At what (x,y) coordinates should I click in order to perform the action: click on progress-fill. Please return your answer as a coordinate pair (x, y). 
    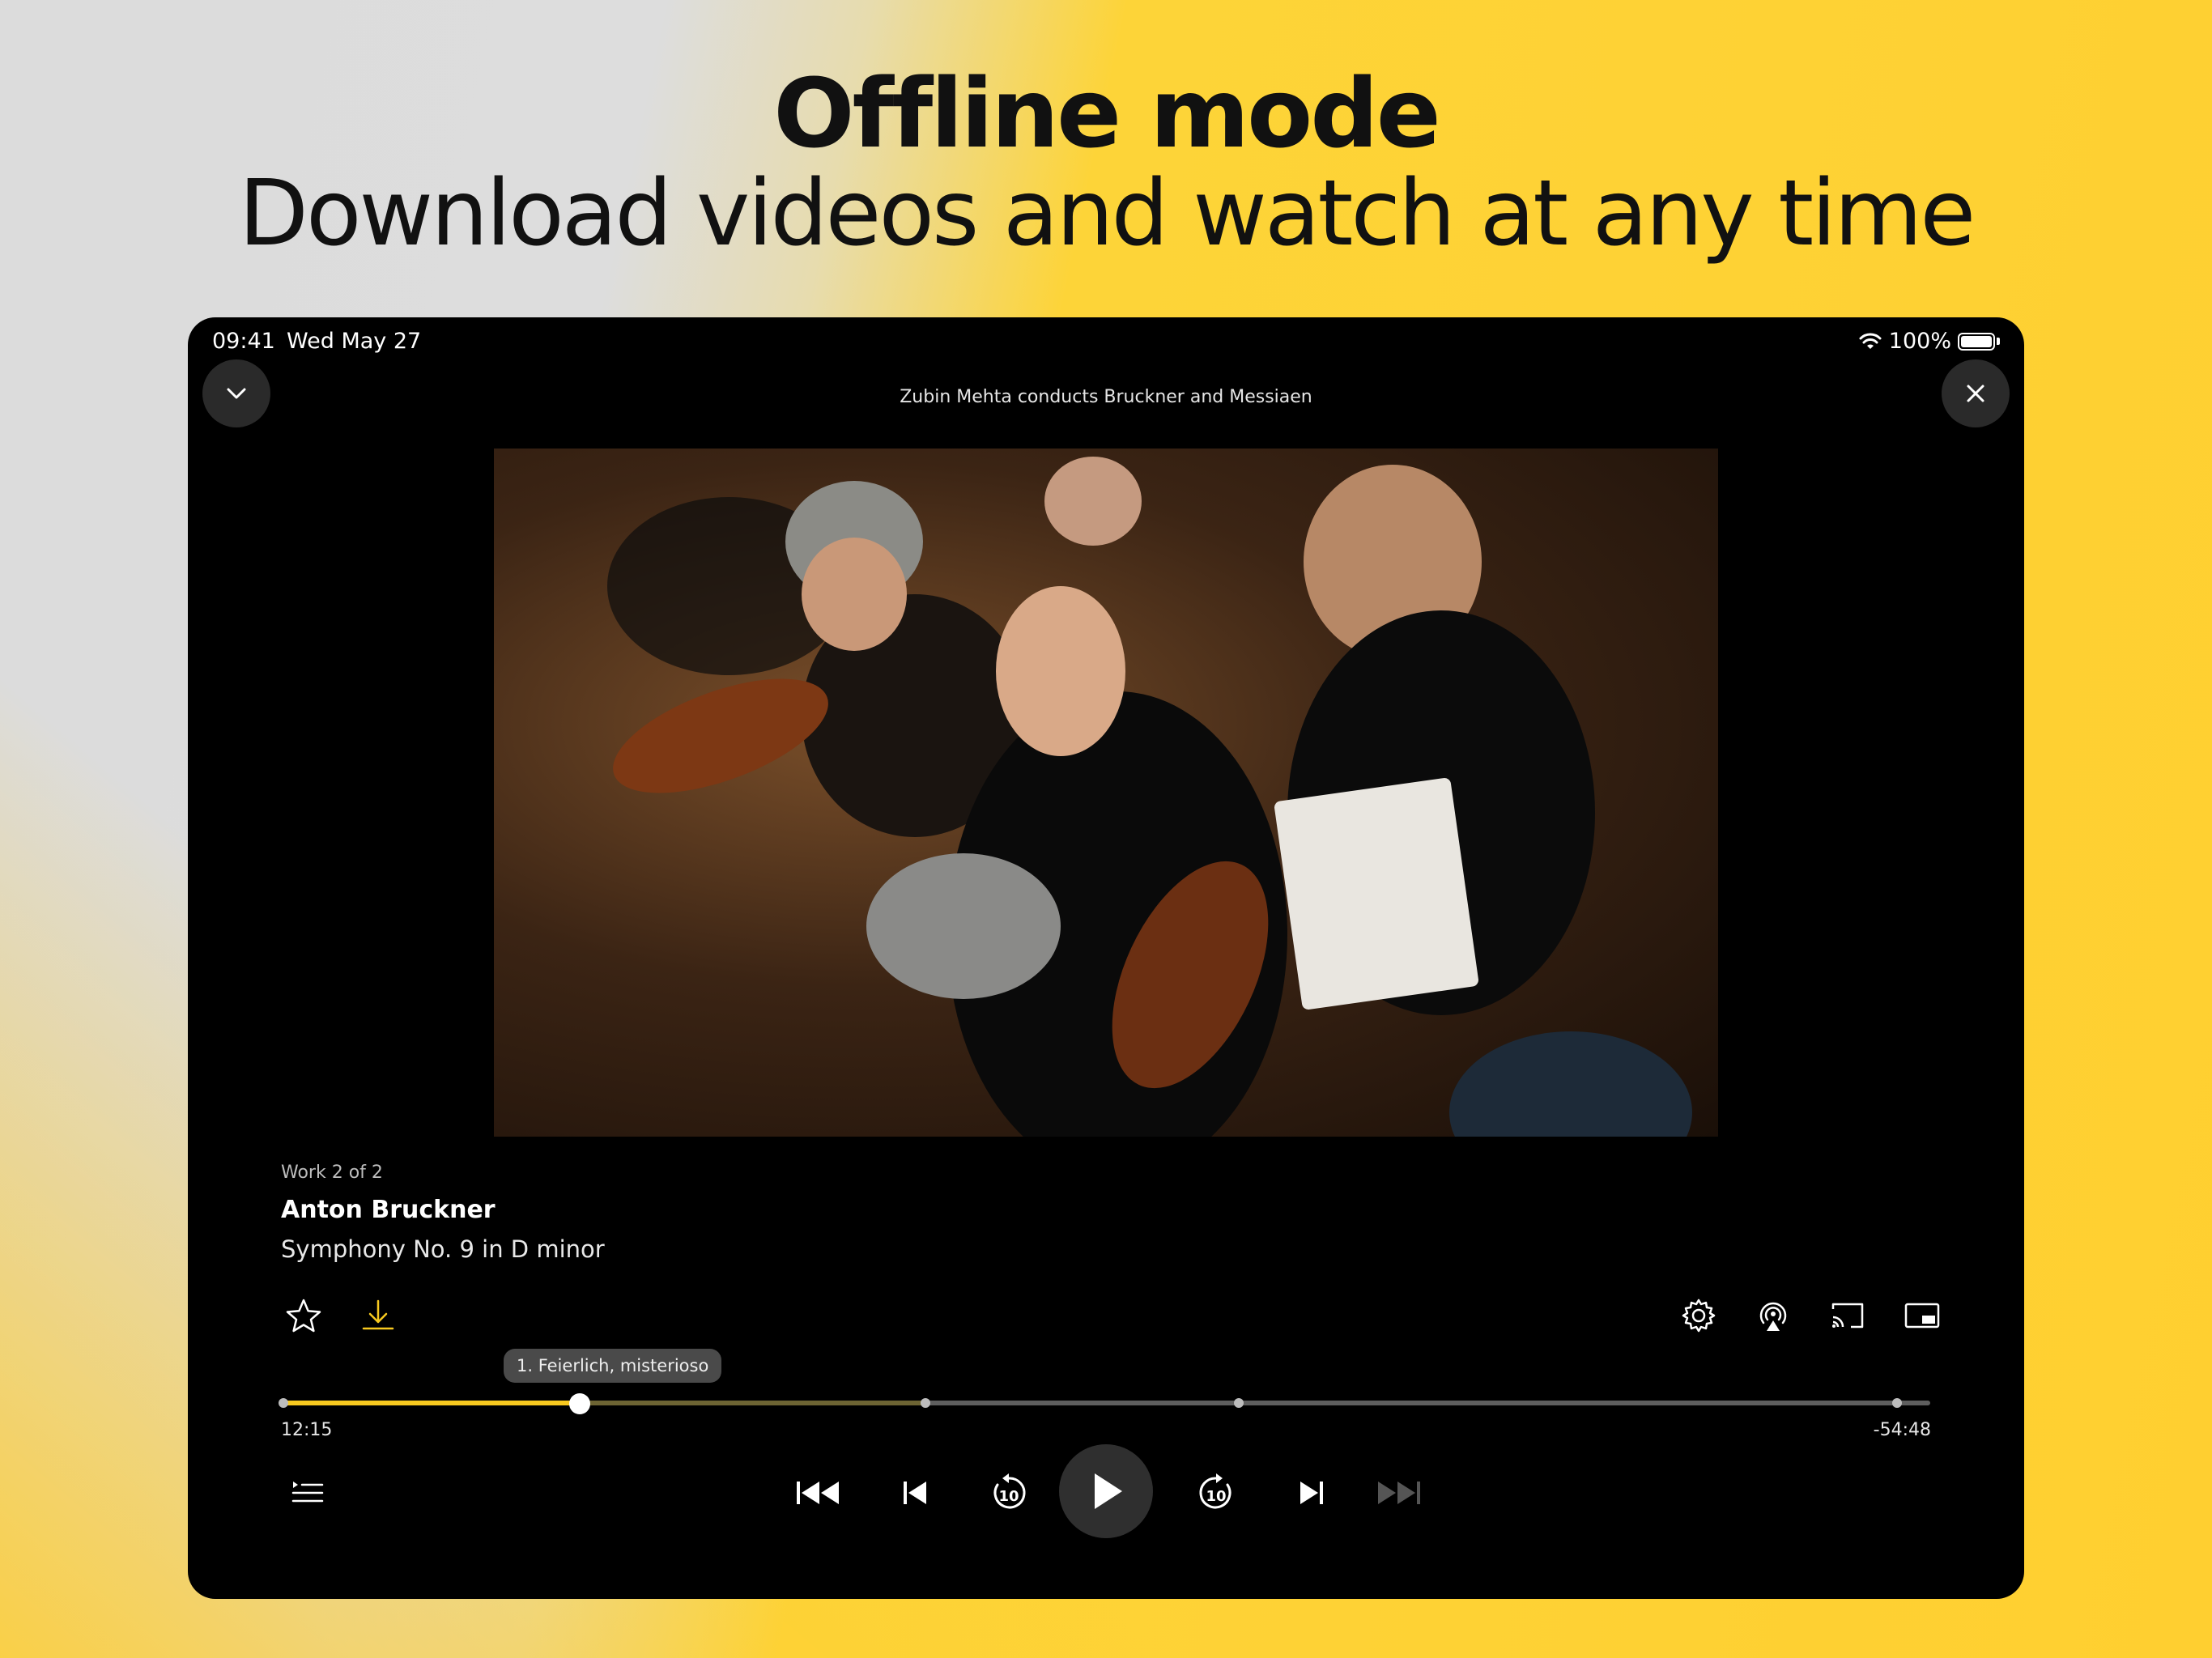
    Looking at the image, I should click on (432, 1403).